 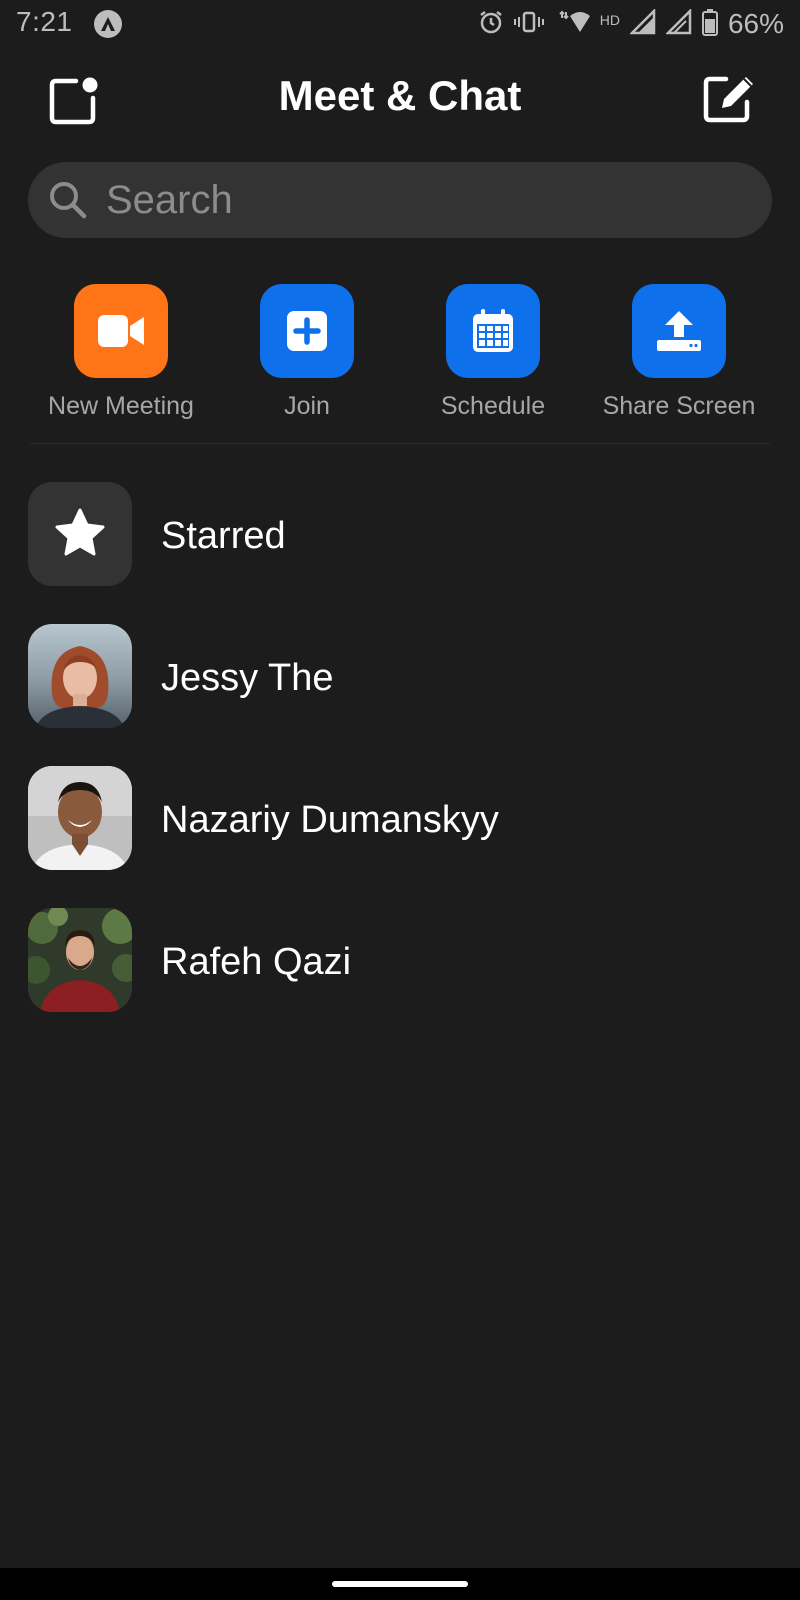 What do you see at coordinates (68, 200) in the screenshot?
I see `search-icon` at bounding box center [68, 200].